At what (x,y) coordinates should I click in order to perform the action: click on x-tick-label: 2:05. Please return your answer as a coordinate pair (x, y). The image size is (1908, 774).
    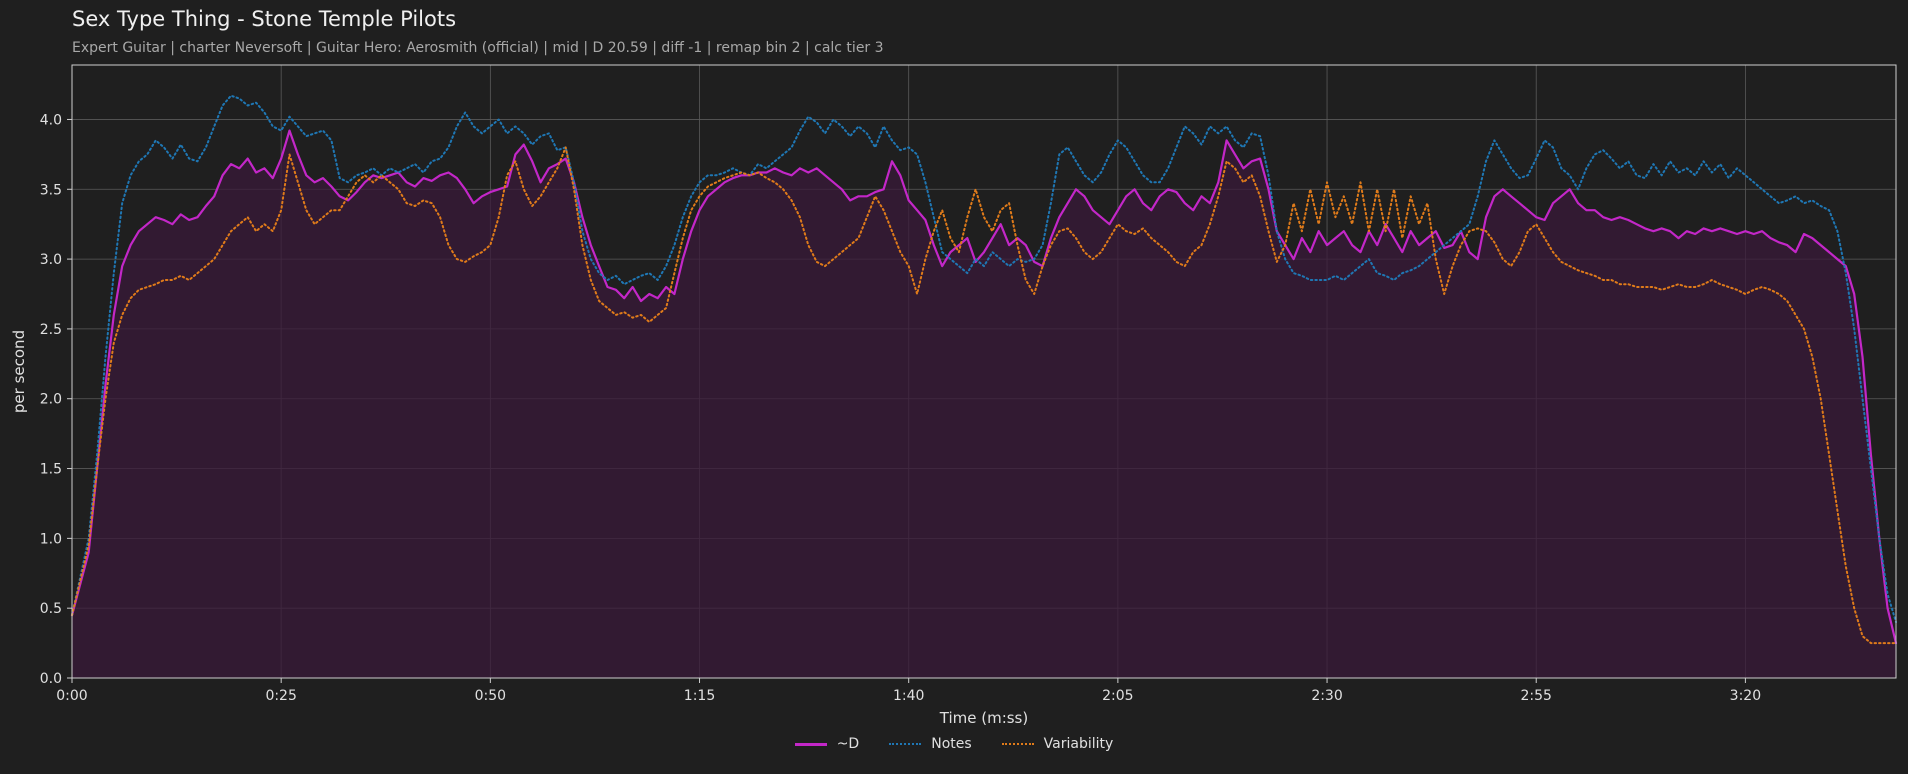
    Looking at the image, I should click on (1117, 696).